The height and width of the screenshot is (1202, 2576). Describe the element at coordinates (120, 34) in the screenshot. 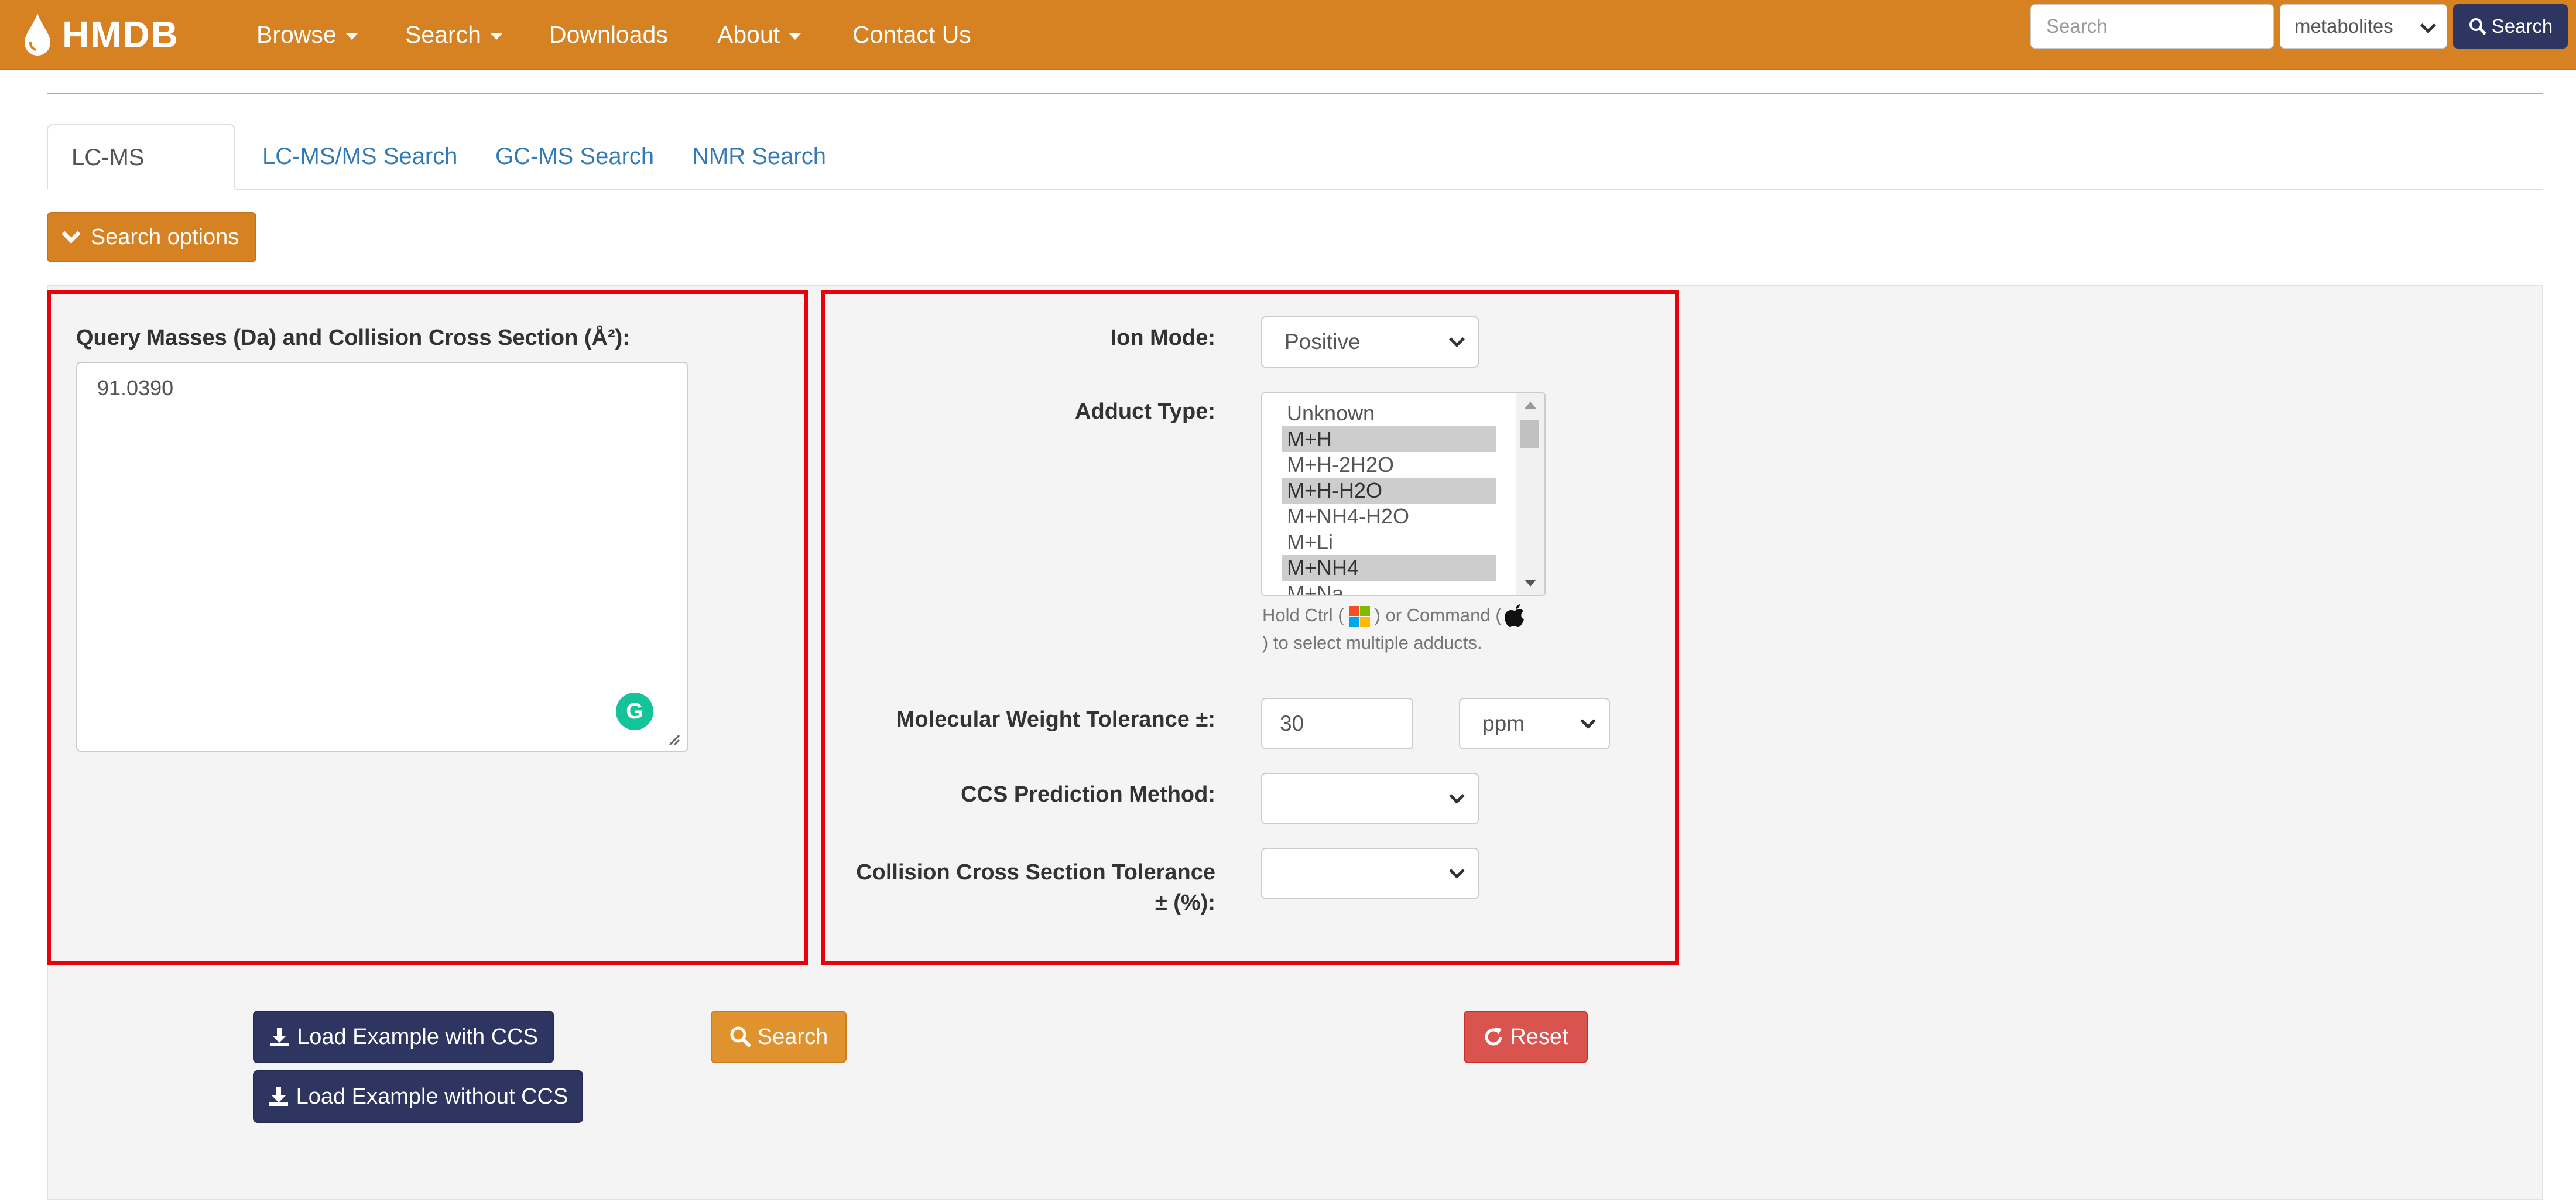

I see `brand-name: HMDB` at that location.